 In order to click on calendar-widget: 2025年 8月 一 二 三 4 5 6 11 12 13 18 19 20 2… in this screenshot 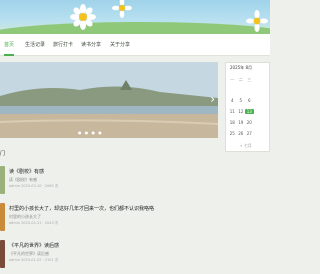, I will do `click(247, 107)`.